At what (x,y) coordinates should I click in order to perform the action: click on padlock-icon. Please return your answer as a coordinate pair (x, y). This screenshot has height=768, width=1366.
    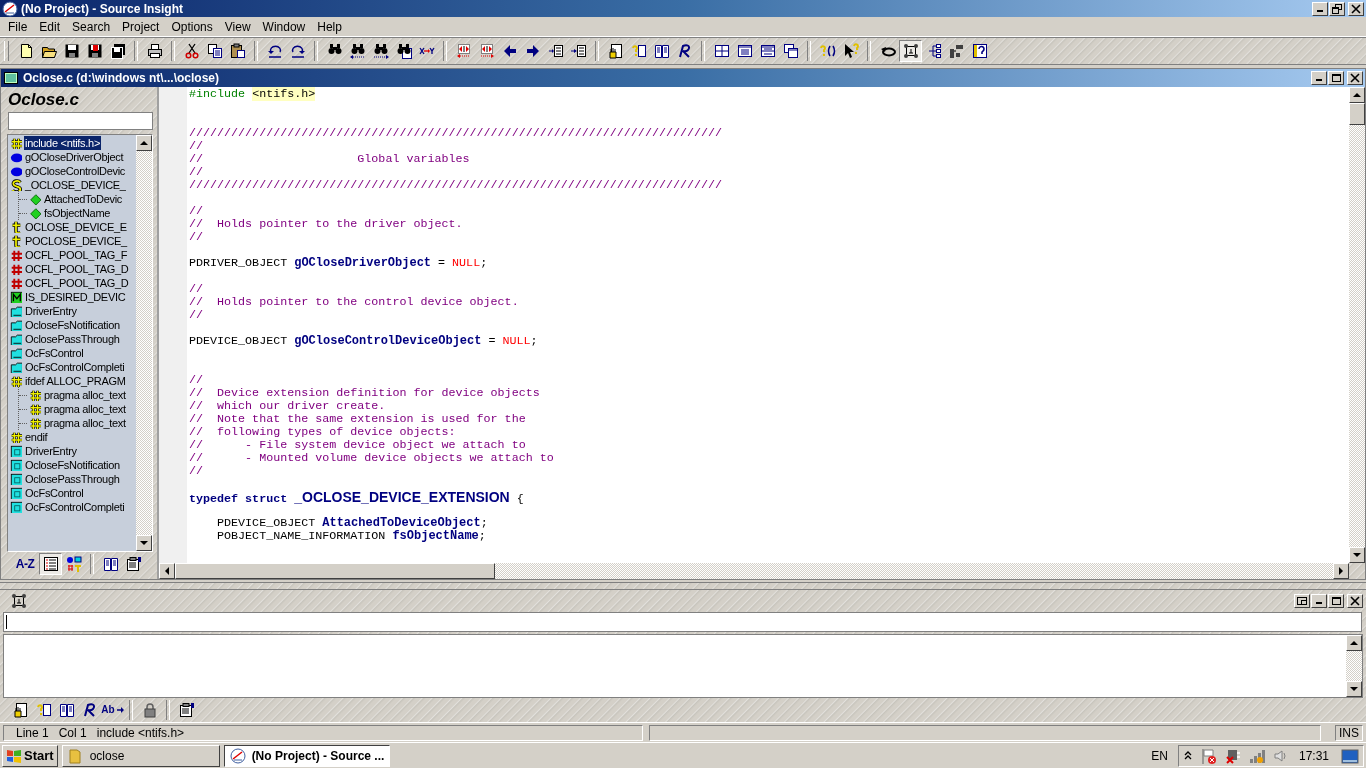
    Looking at the image, I should click on (149, 709).